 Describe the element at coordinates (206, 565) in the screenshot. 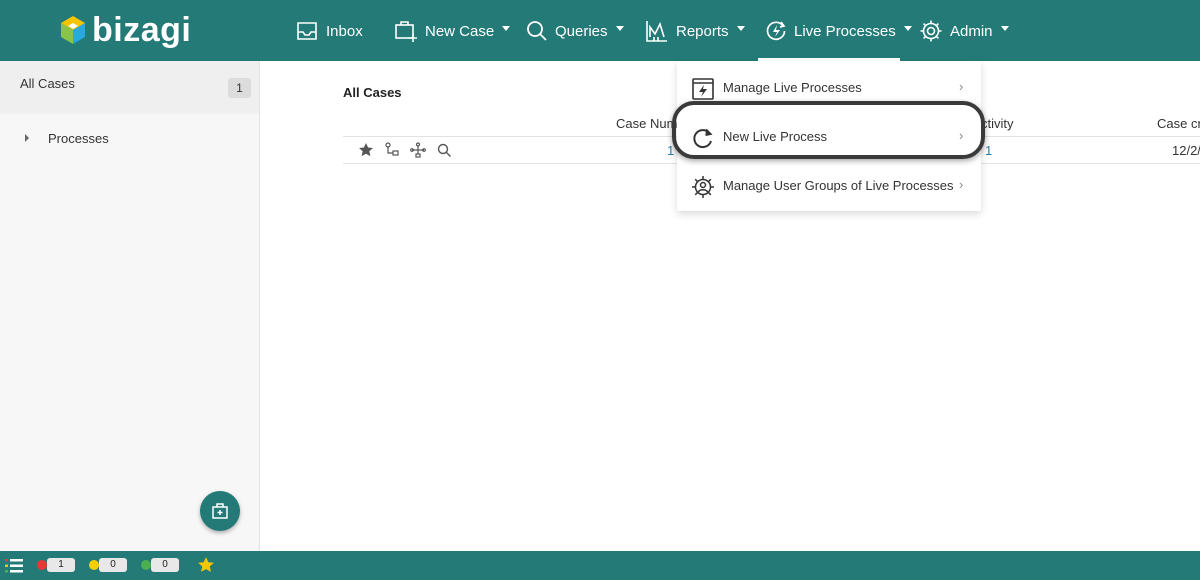

I see `favorites-star-icon` at that location.